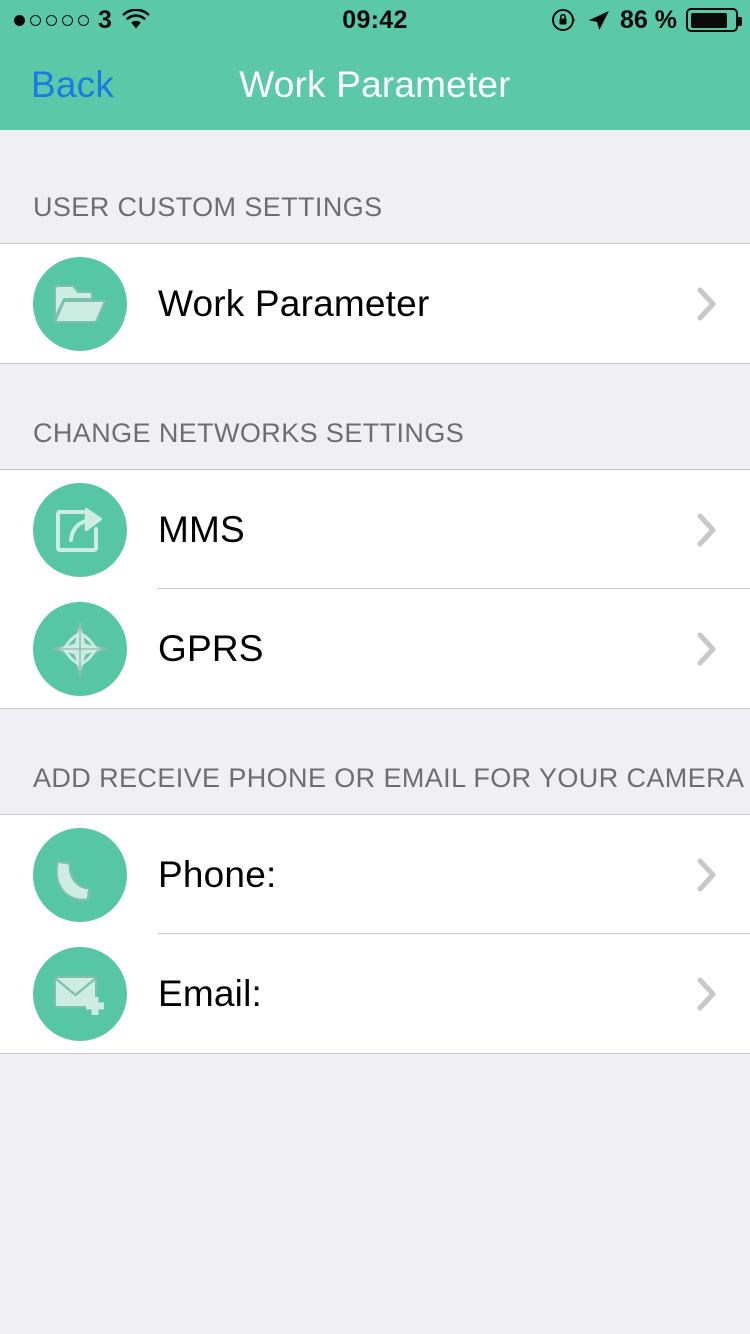  I want to click on list-item-phone: Phone:, so click(375, 874).